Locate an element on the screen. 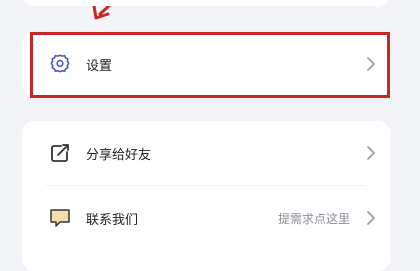 Image resolution: width=420 pixels, height=271 pixels. share-icon is located at coordinates (60, 153).